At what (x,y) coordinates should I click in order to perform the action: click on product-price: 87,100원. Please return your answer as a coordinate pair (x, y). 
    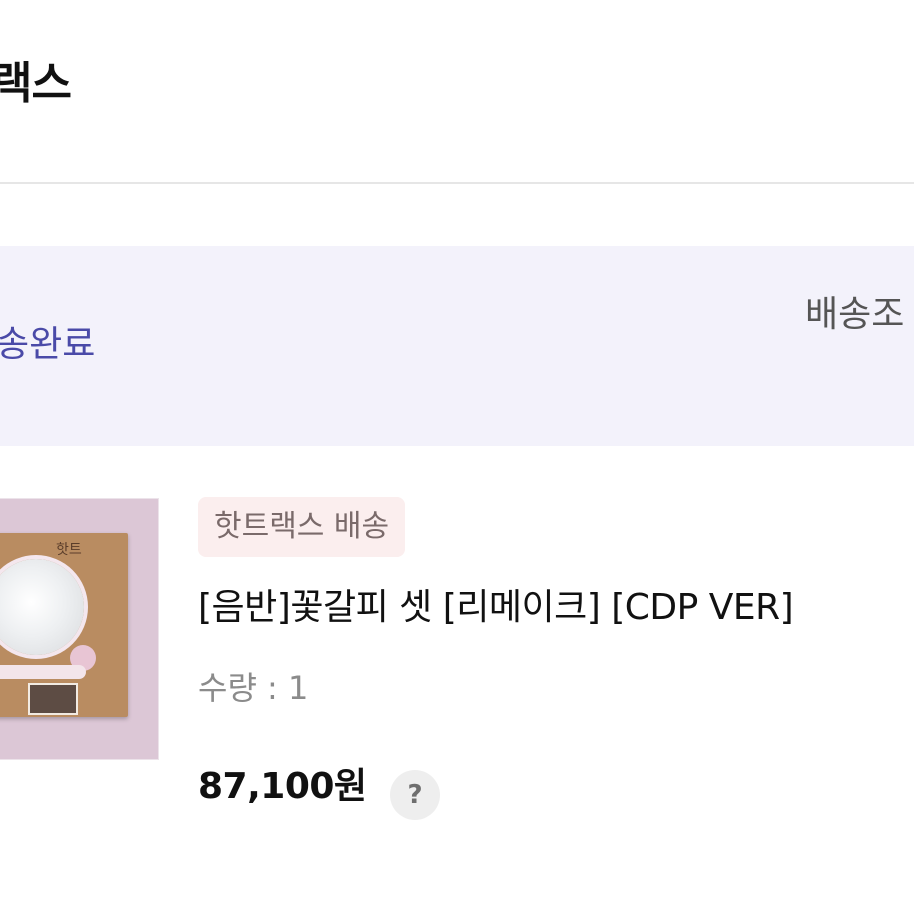
    Looking at the image, I should click on (282, 786).